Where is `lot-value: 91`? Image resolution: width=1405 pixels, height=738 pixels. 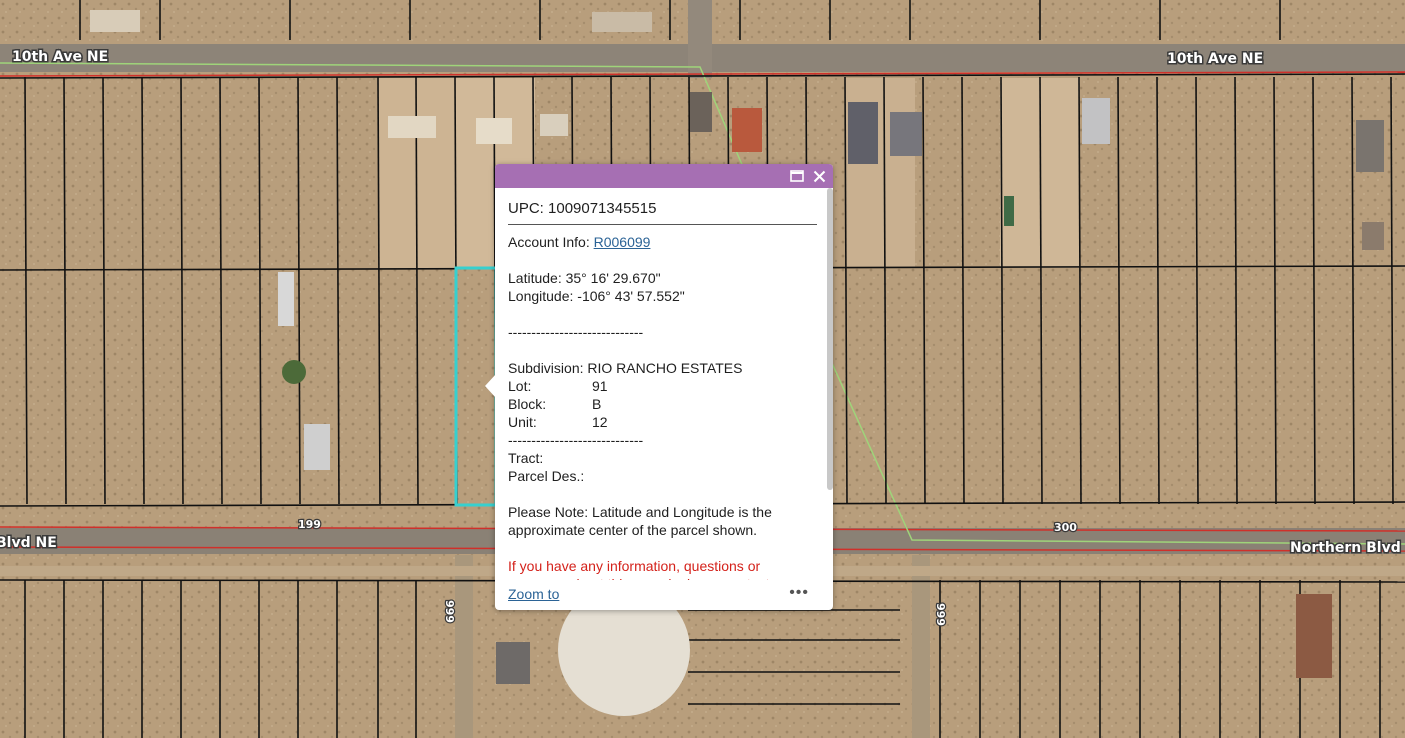
lot-value: 91 is located at coordinates (600, 386).